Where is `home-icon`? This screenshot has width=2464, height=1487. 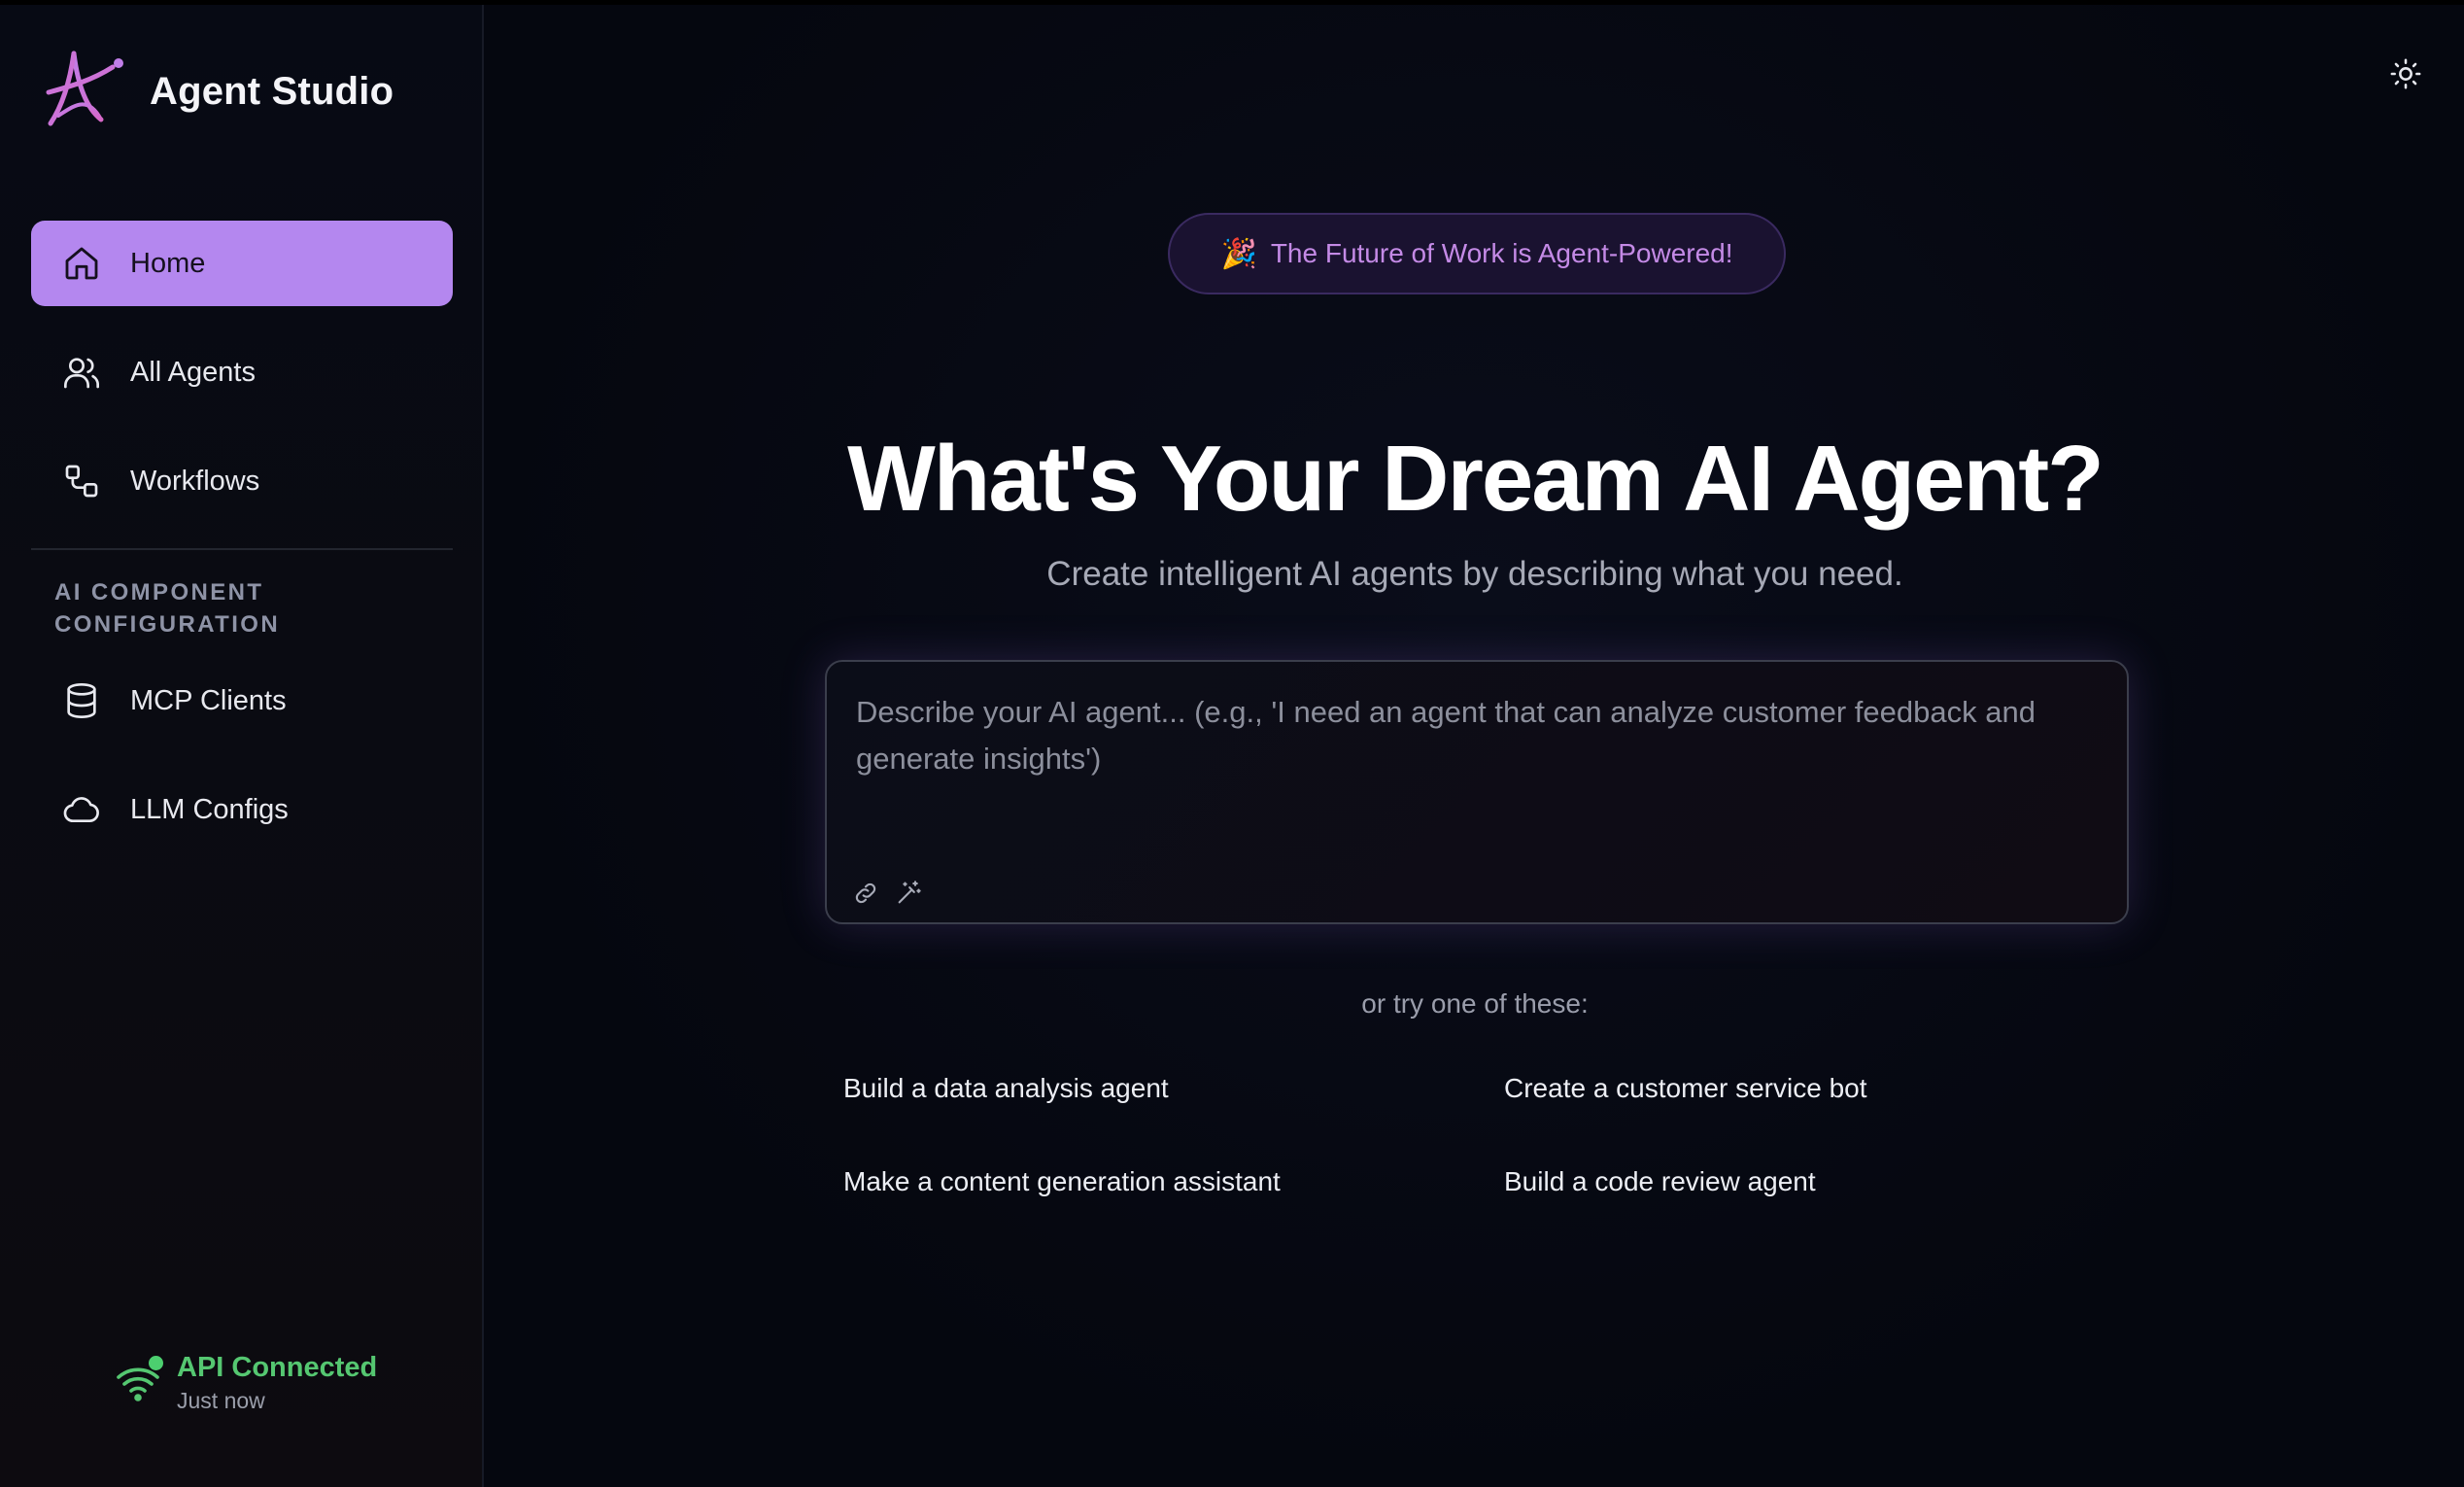
home-icon is located at coordinates (81, 263).